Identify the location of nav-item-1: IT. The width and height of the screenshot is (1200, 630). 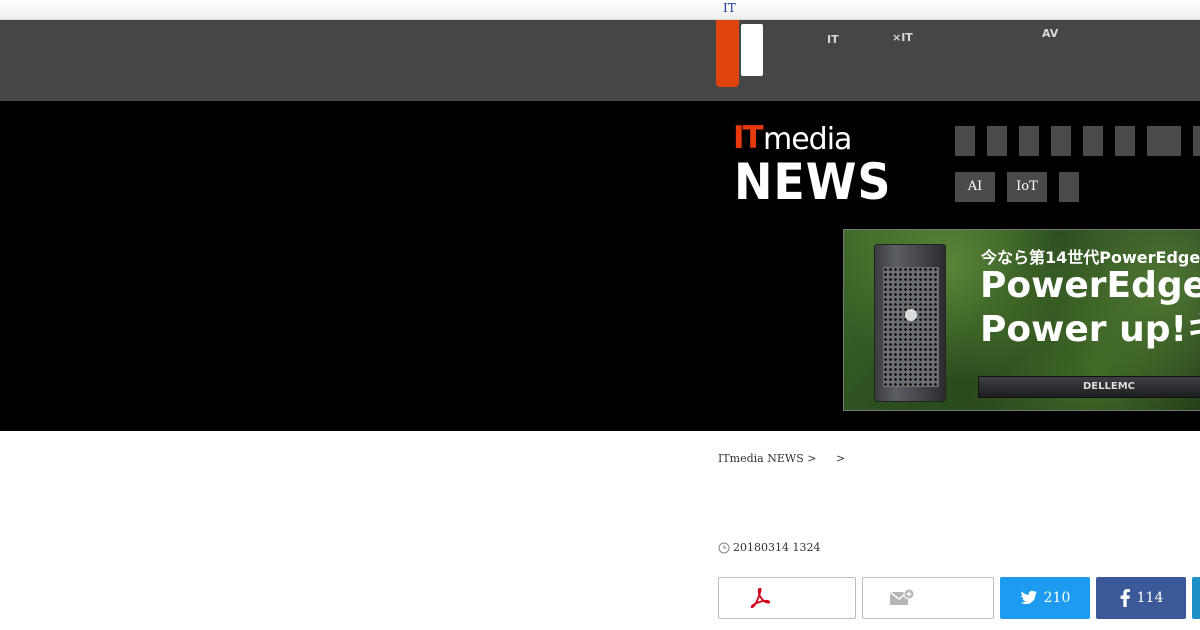
(833, 36).